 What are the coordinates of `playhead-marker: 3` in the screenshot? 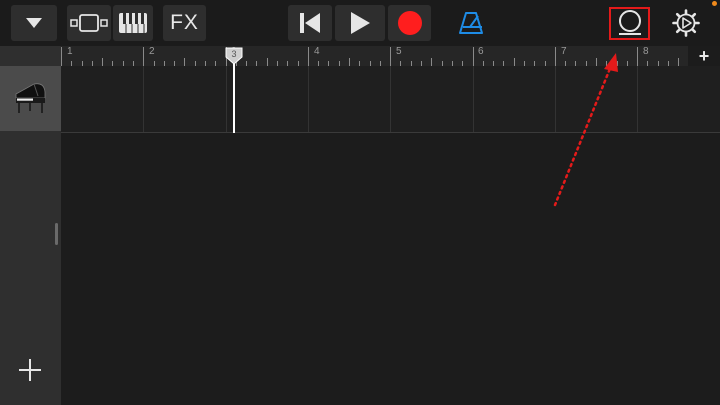 It's located at (234, 56).